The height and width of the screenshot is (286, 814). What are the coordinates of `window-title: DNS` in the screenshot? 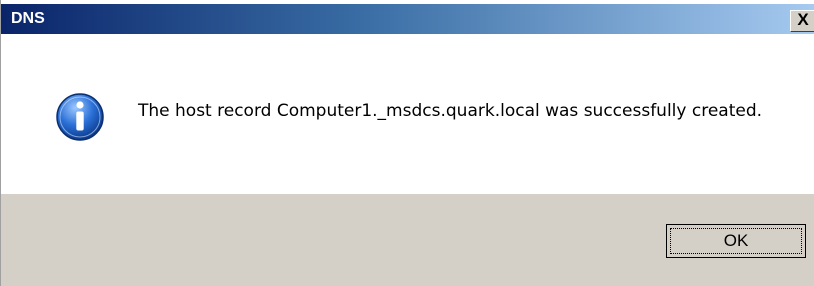 It's located at (28, 18).